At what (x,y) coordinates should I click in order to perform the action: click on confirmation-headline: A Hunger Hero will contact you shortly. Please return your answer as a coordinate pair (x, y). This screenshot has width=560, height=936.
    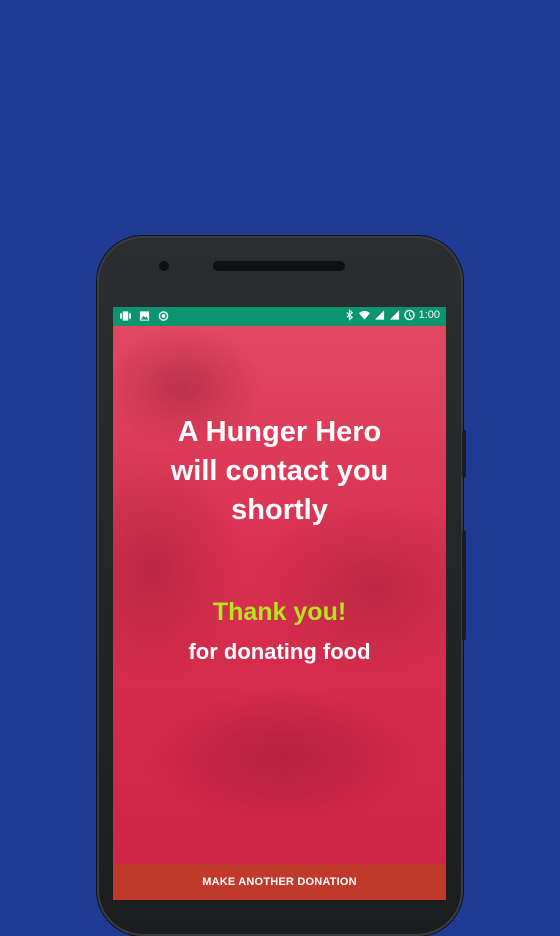
    Looking at the image, I should click on (279, 471).